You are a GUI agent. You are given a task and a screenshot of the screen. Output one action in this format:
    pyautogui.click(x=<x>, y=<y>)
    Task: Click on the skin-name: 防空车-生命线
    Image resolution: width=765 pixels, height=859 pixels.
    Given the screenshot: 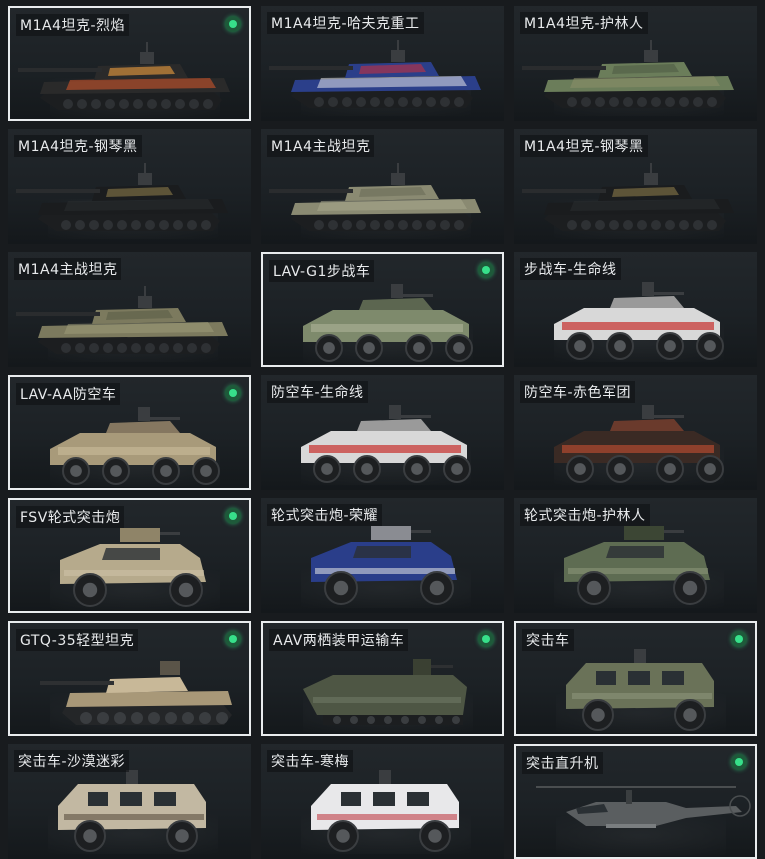 What is the action you would take?
    pyautogui.click(x=317, y=392)
    